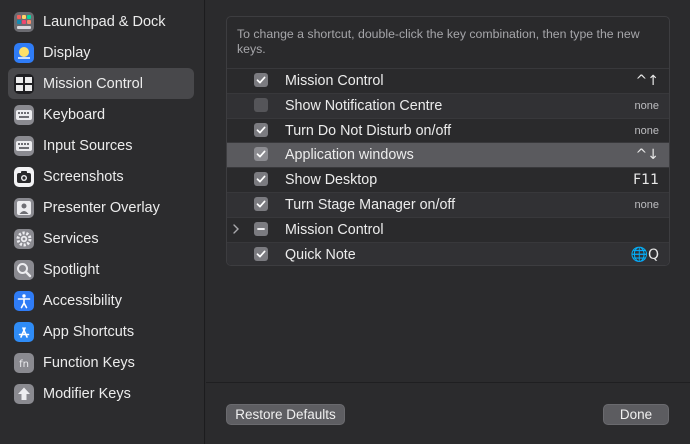 This screenshot has height=444, width=690. I want to click on sidebar-item-label: Input Sources, so click(88, 145).